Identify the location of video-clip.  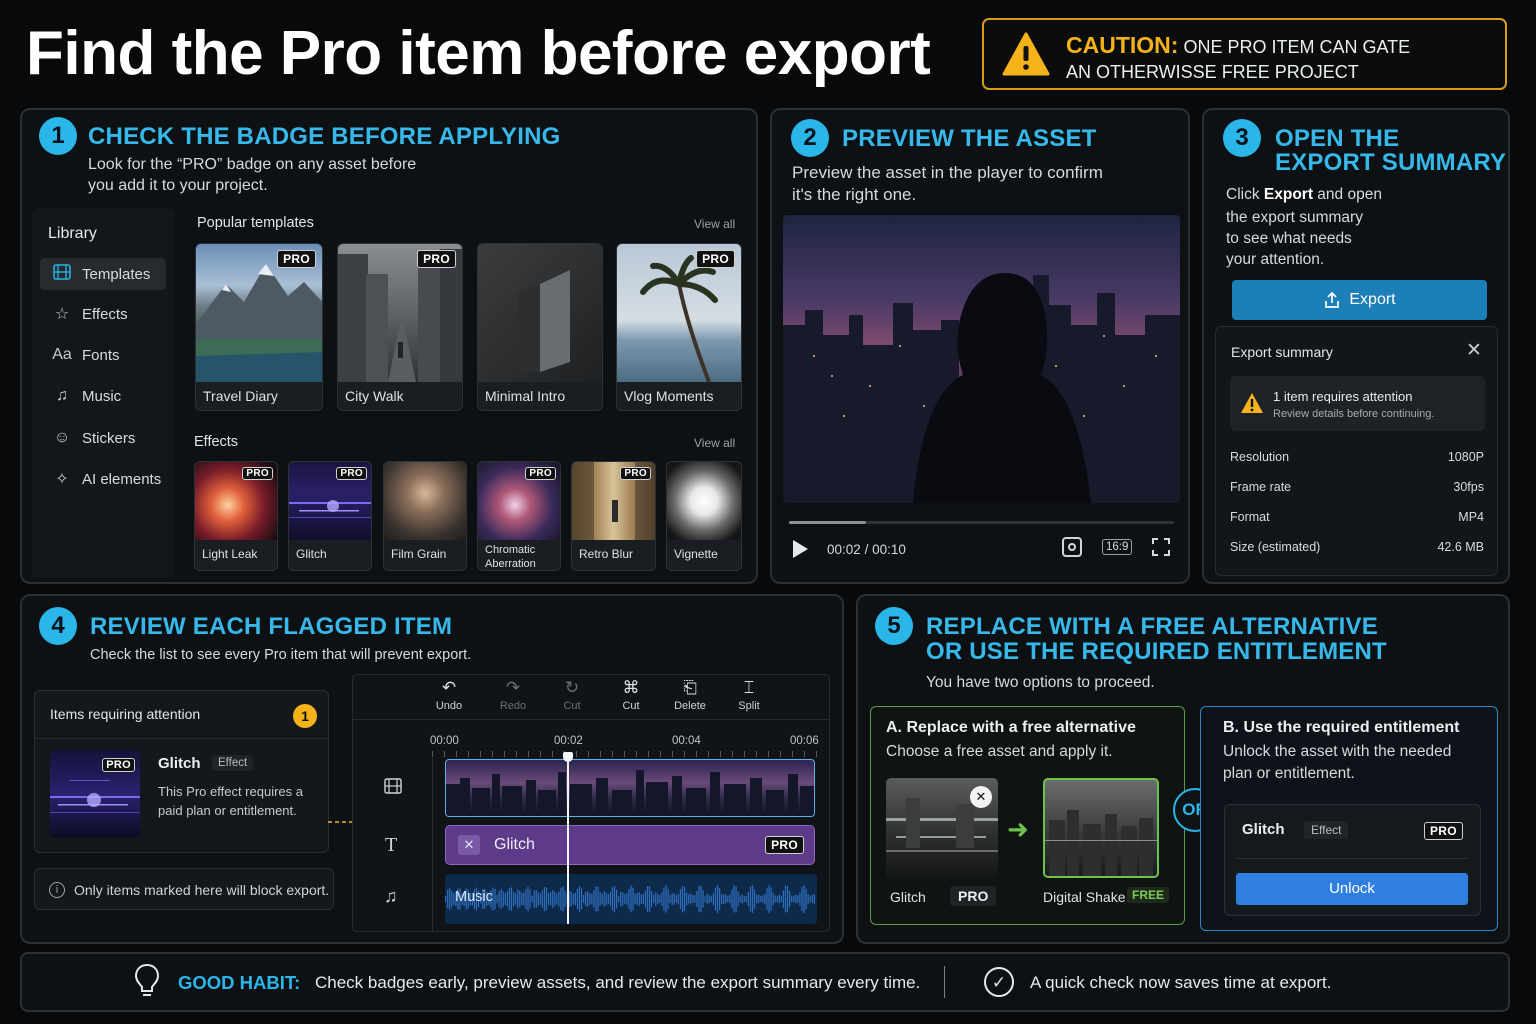
(630, 788).